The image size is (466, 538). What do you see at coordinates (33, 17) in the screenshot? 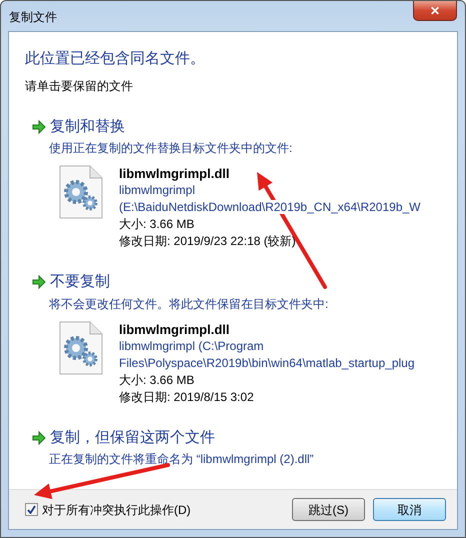
I see `window-title: 复制文件` at bounding box center [33, 17].